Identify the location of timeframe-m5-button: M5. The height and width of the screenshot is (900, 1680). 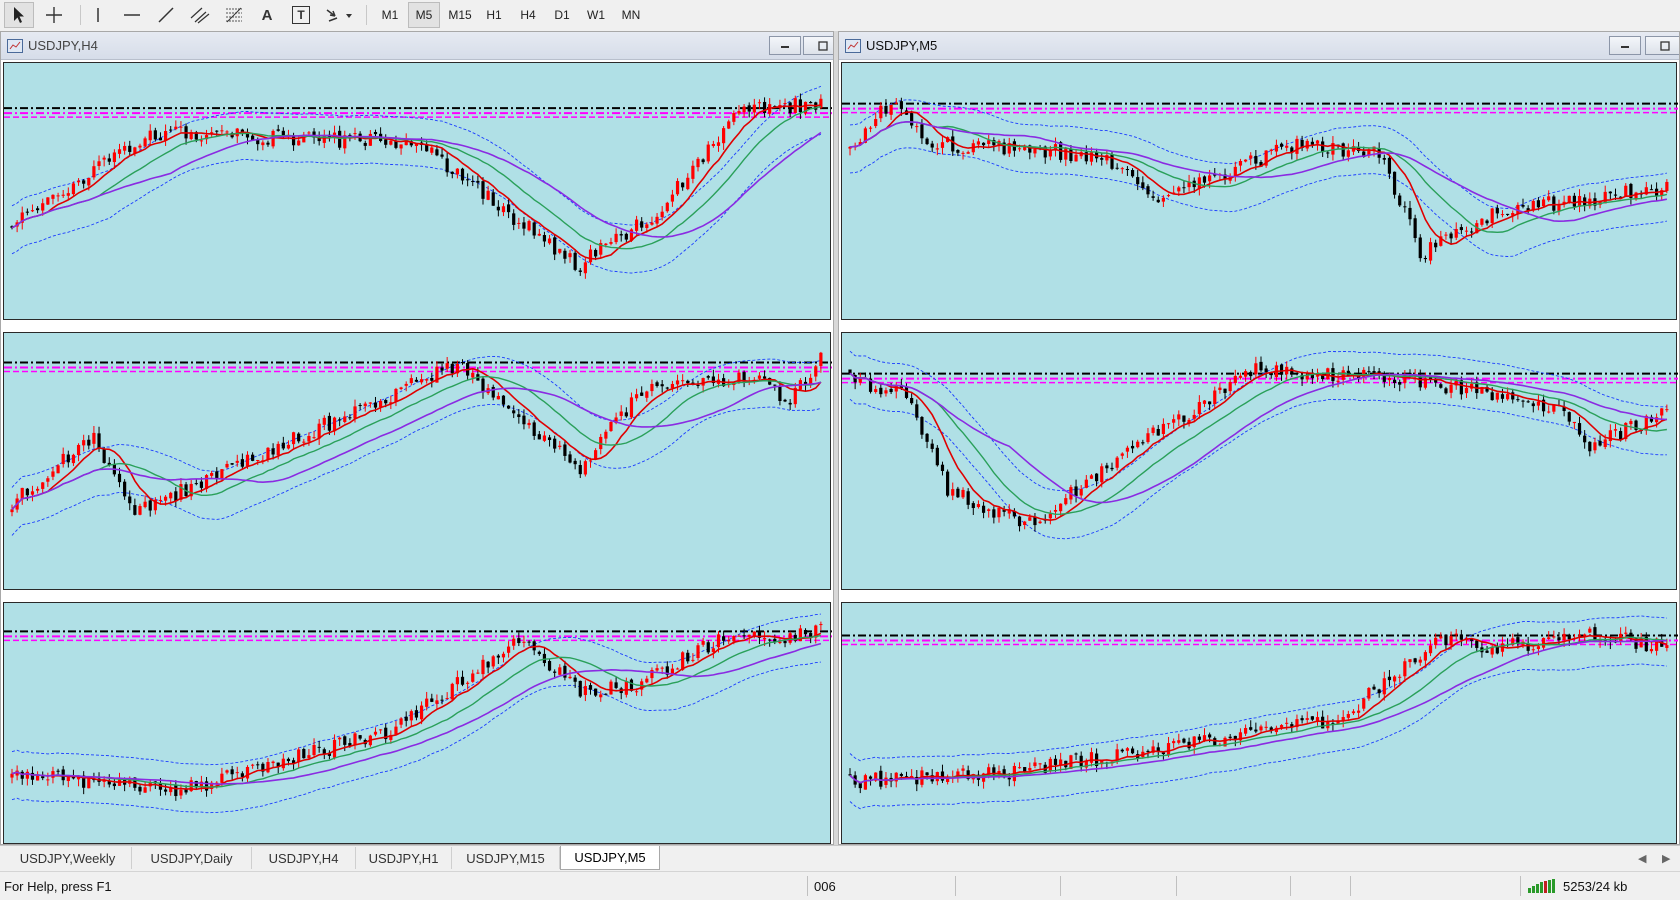
(424, 15).